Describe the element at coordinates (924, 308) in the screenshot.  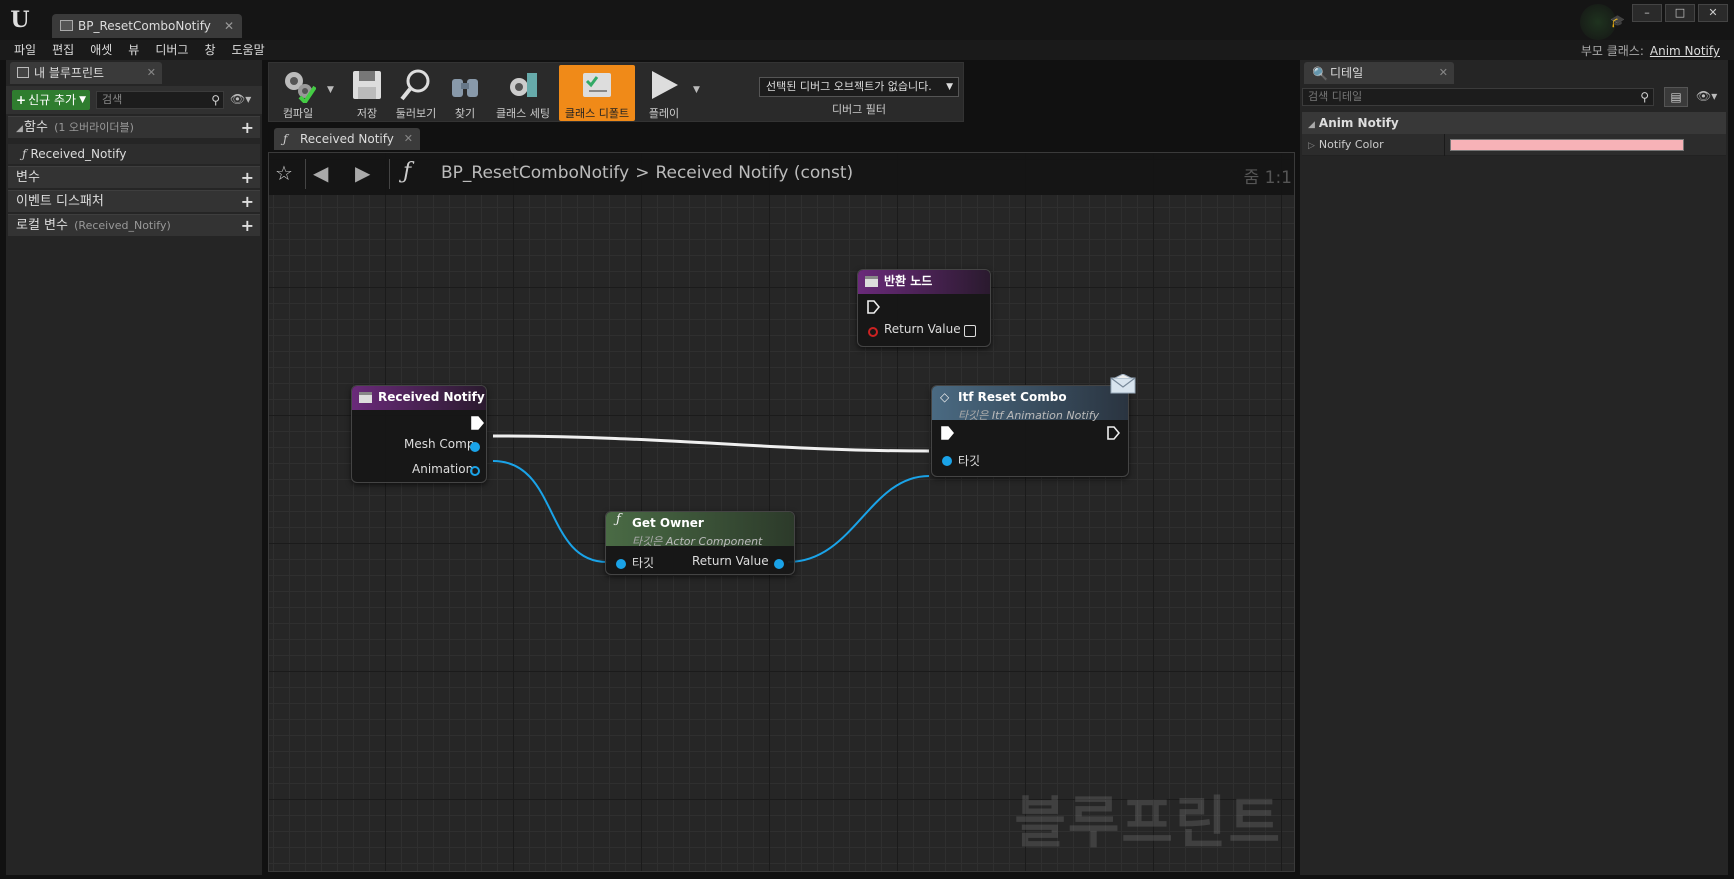
I see `return-node: 반환 노드 Return Value` at that location.